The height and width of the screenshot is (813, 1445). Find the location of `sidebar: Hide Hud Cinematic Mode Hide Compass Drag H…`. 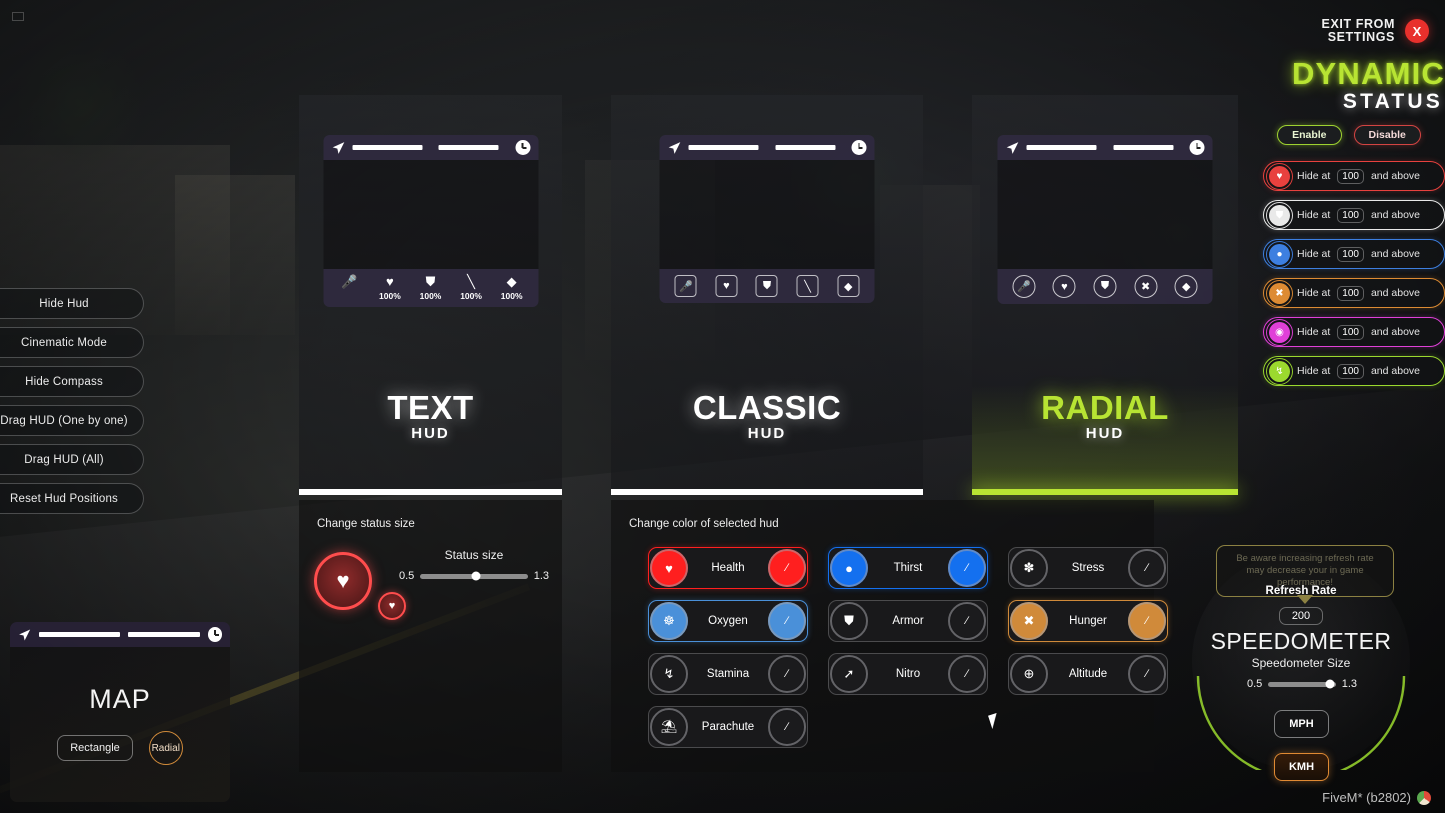

sidebar: Hide Hud Cinematic Mode Hide Compass Drag H… is located at coordinates (72, 401).